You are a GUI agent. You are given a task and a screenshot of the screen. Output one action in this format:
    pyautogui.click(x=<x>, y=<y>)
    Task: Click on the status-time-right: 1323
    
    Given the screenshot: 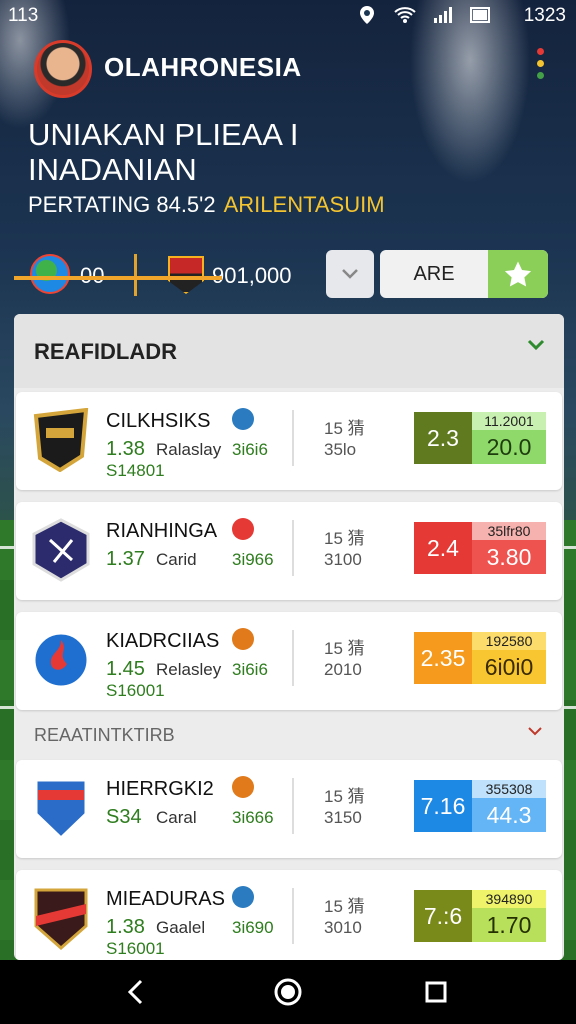 What is the action you would take?
    pyautogui.click(x=544, y=15)
    